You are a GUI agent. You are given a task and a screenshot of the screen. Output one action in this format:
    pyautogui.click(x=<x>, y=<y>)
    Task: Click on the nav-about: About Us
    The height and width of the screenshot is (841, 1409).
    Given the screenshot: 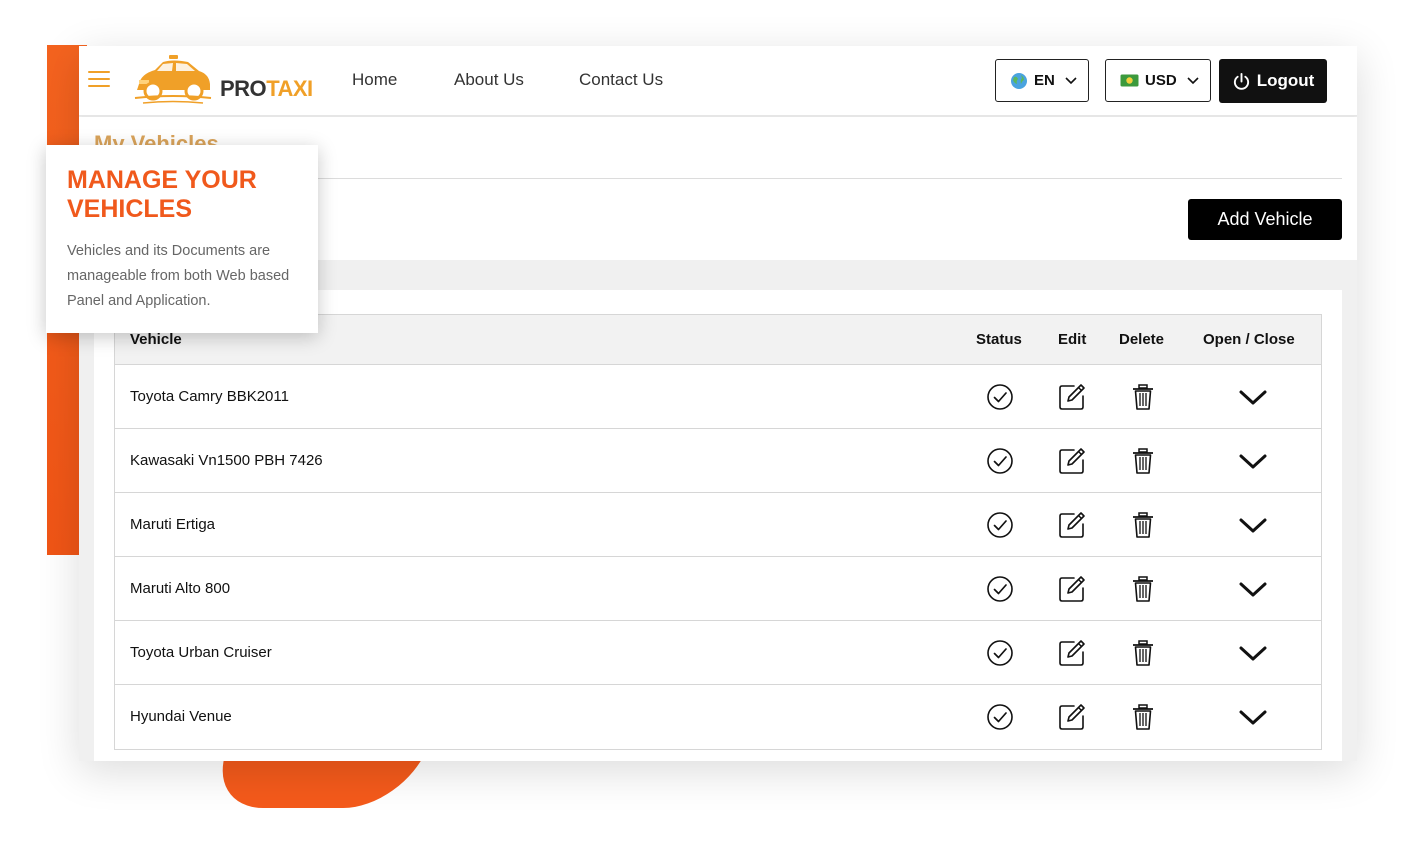 What is the action you would take?
    pyautogui.click(x=489, y=80)
    